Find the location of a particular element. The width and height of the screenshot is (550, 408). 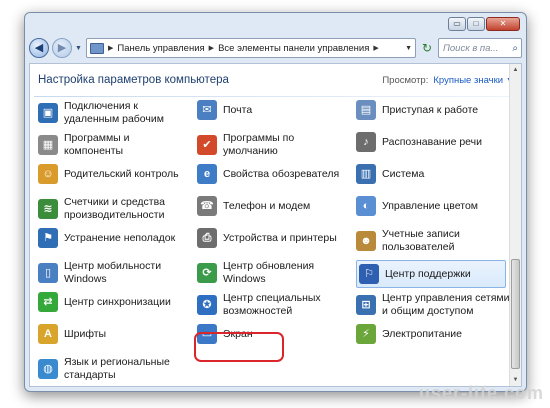

control-panel-item: ✔ Программы по умолчанию is located at coordinates (245, 145).